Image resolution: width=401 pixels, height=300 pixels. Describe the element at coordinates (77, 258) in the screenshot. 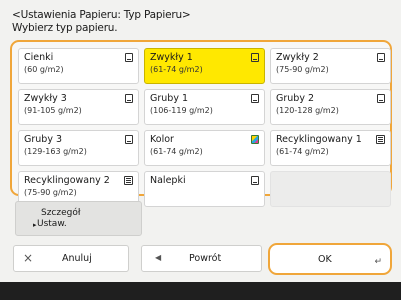

I see `cancel-label: Anuluj` at that location.